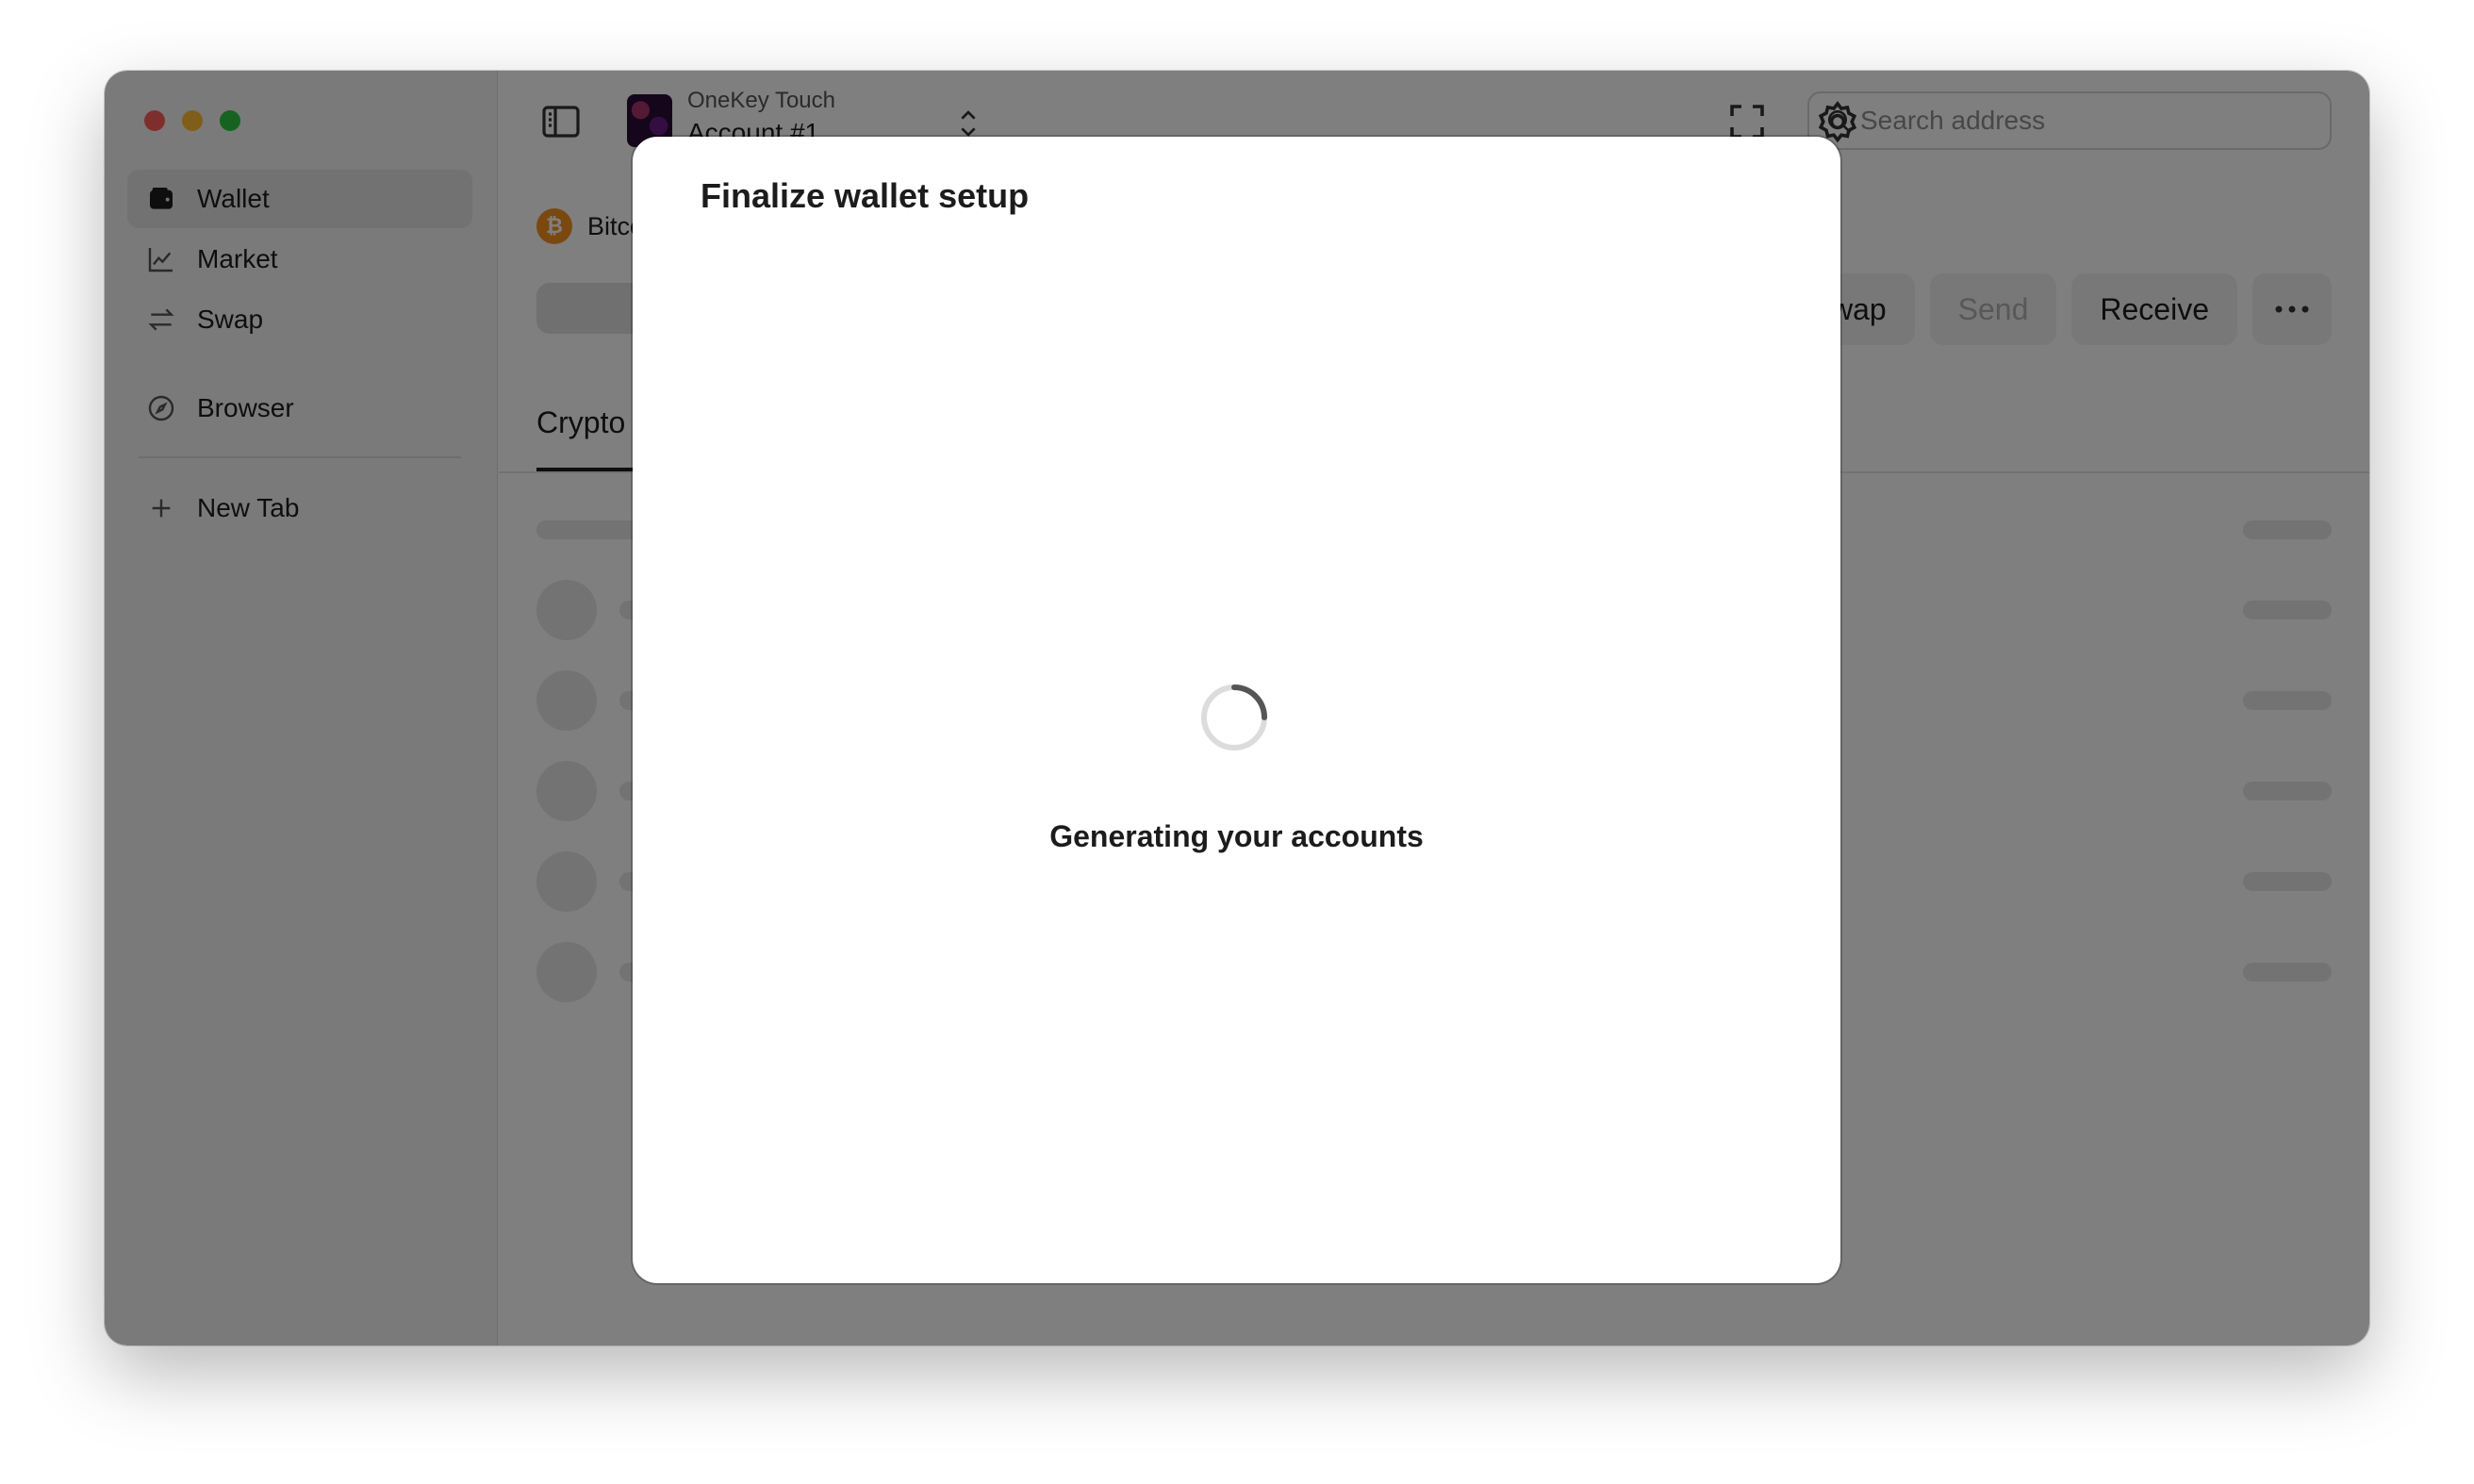 The width and height of the screenshot is (2474, 1484). What do you see at coordinates (1236, 836) in the screenshot?
I see `dialog-message: Generating your accounts` at bounding box center [1236, 836].